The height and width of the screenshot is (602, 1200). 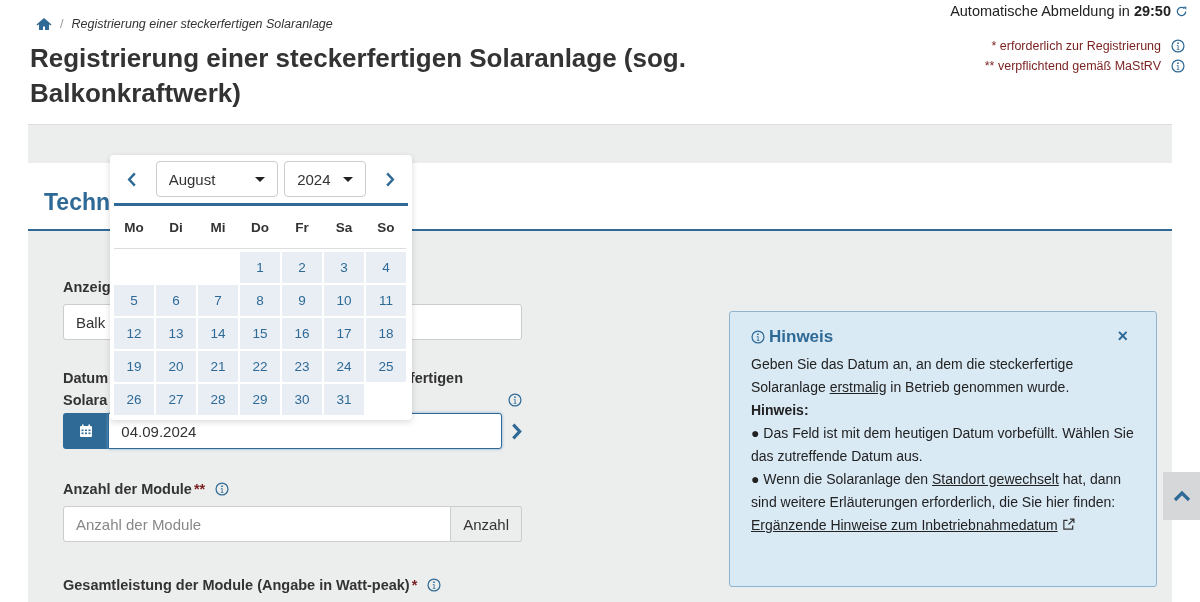 What do you see at coordinates (780, 410) in the screenshot?
I see `hint-subheading: Hinweis:` at bounding box center [780, 410].